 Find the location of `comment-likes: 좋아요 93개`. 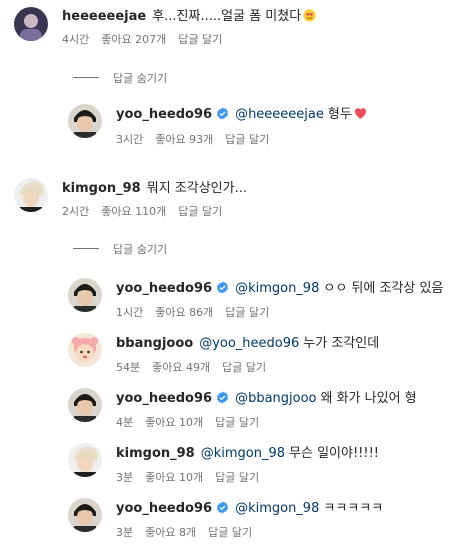

comment-likes: 좋아요 93개 is located at coordinates (184, 139).